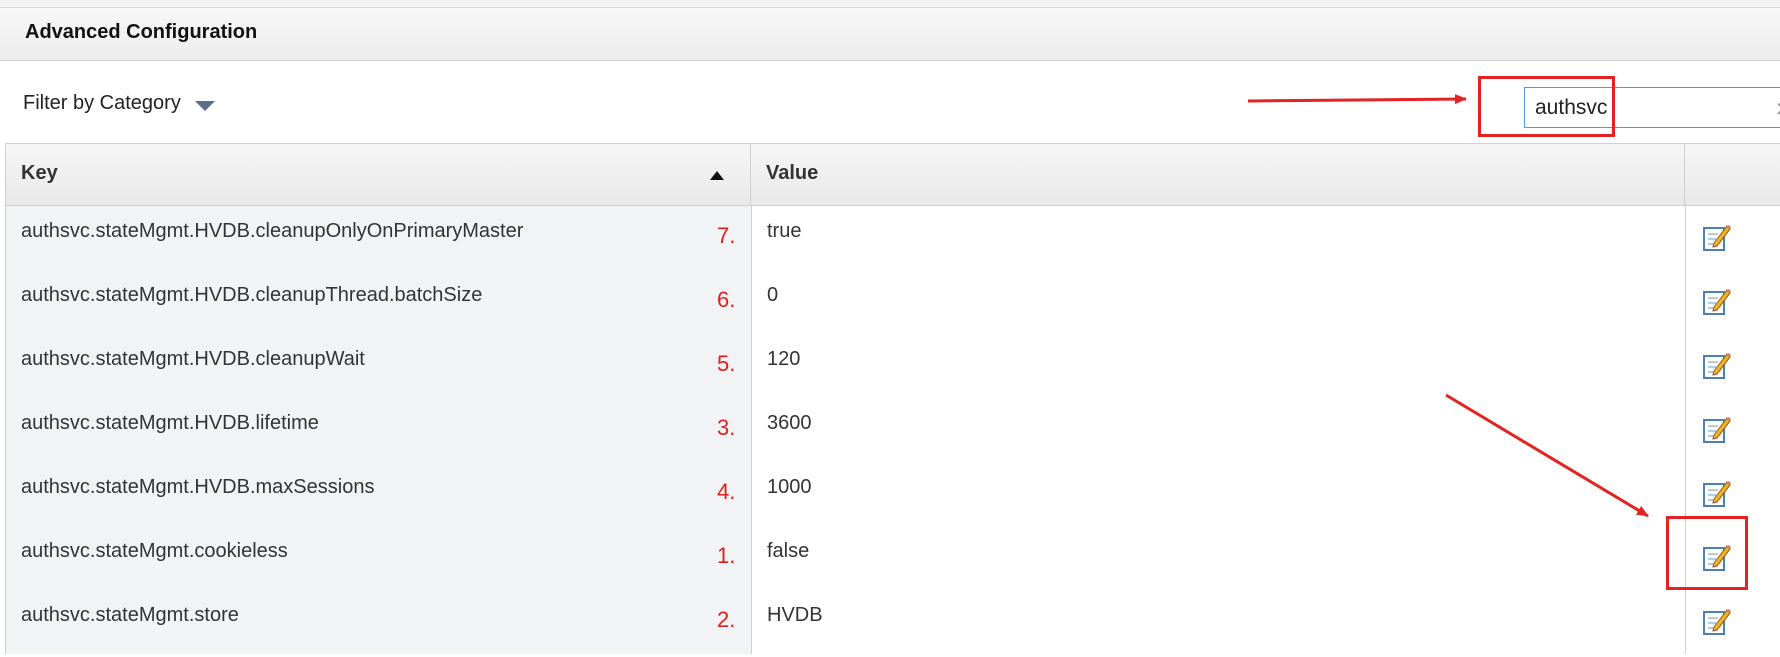 This screenshot has height=657, width=1780. Describe the element at coordinates (1448, 306) in the screenshot. I see `annotation-arrows` at that location.